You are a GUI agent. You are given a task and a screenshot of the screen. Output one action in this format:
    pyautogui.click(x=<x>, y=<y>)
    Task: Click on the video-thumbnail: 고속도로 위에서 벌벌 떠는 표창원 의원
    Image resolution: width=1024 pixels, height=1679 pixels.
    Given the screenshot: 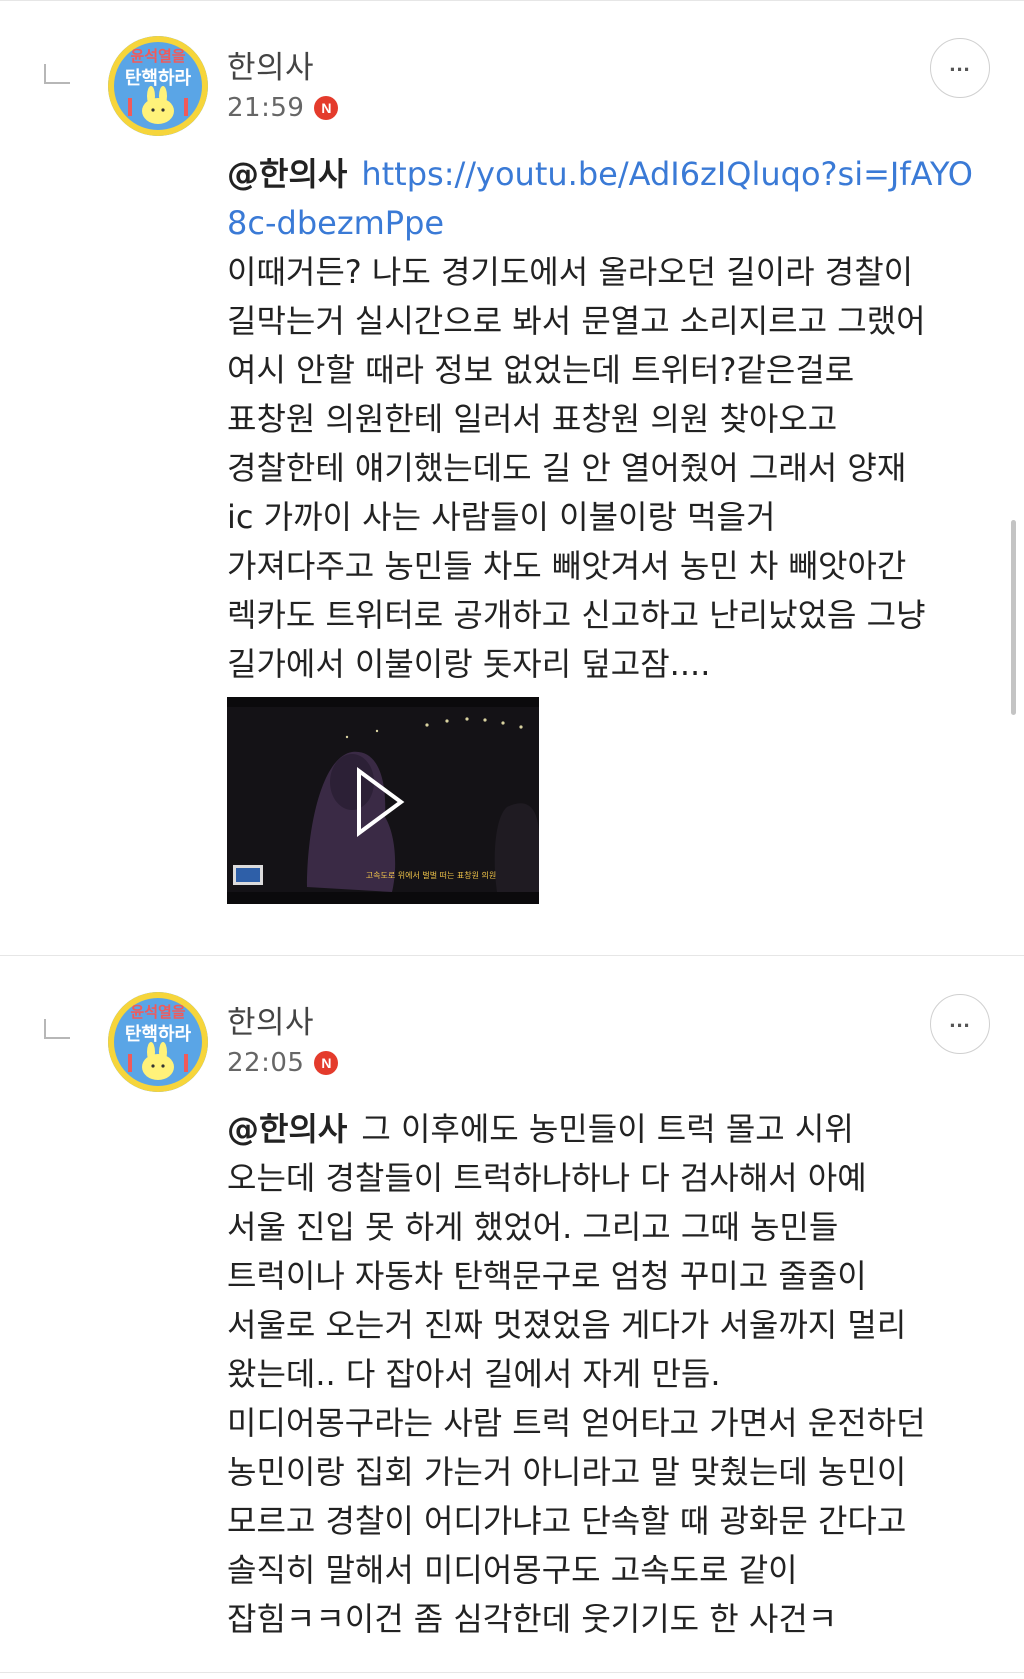 What is the action you would take?
    pyautogui.click(x=383, y=800)
    